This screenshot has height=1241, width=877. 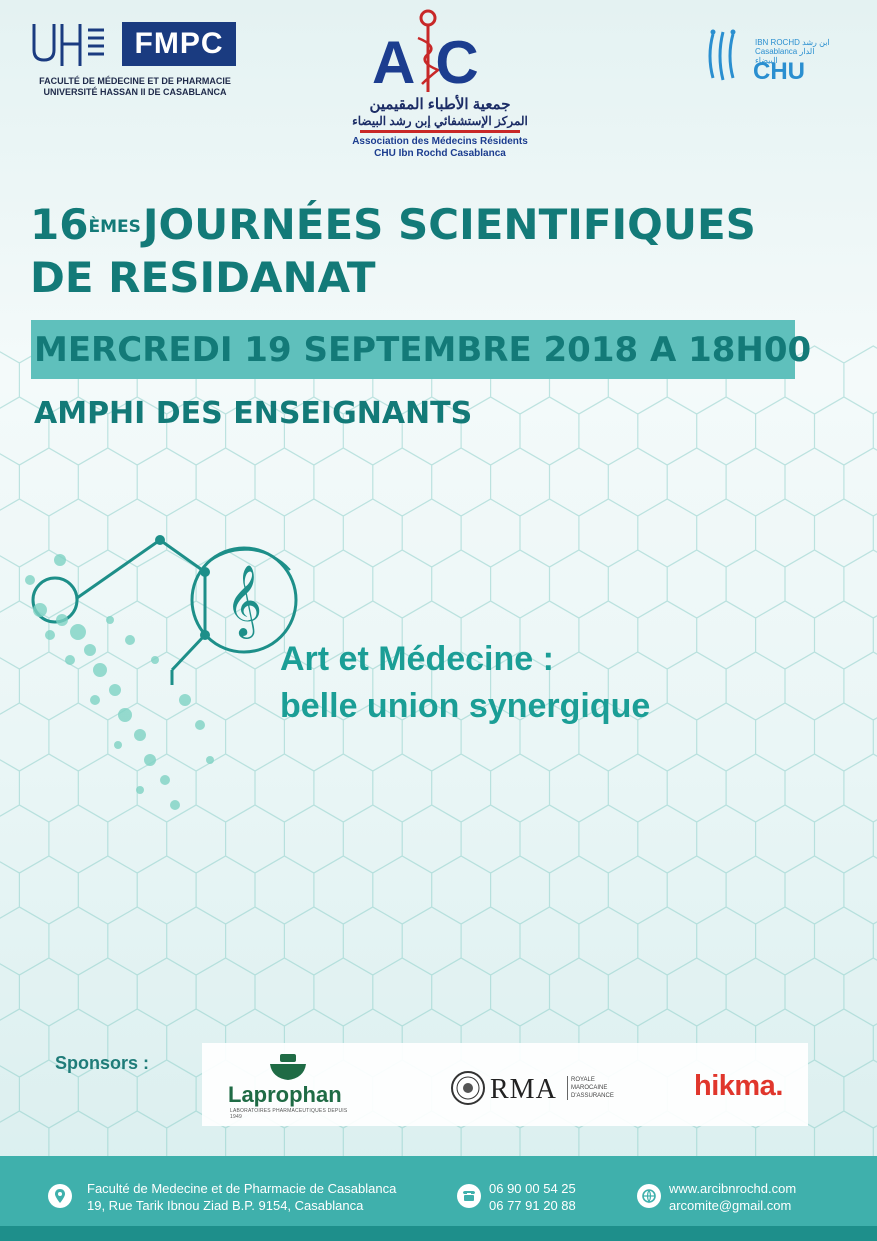 I want to click on arc-letter-a: A, so click(x=393, y=62).